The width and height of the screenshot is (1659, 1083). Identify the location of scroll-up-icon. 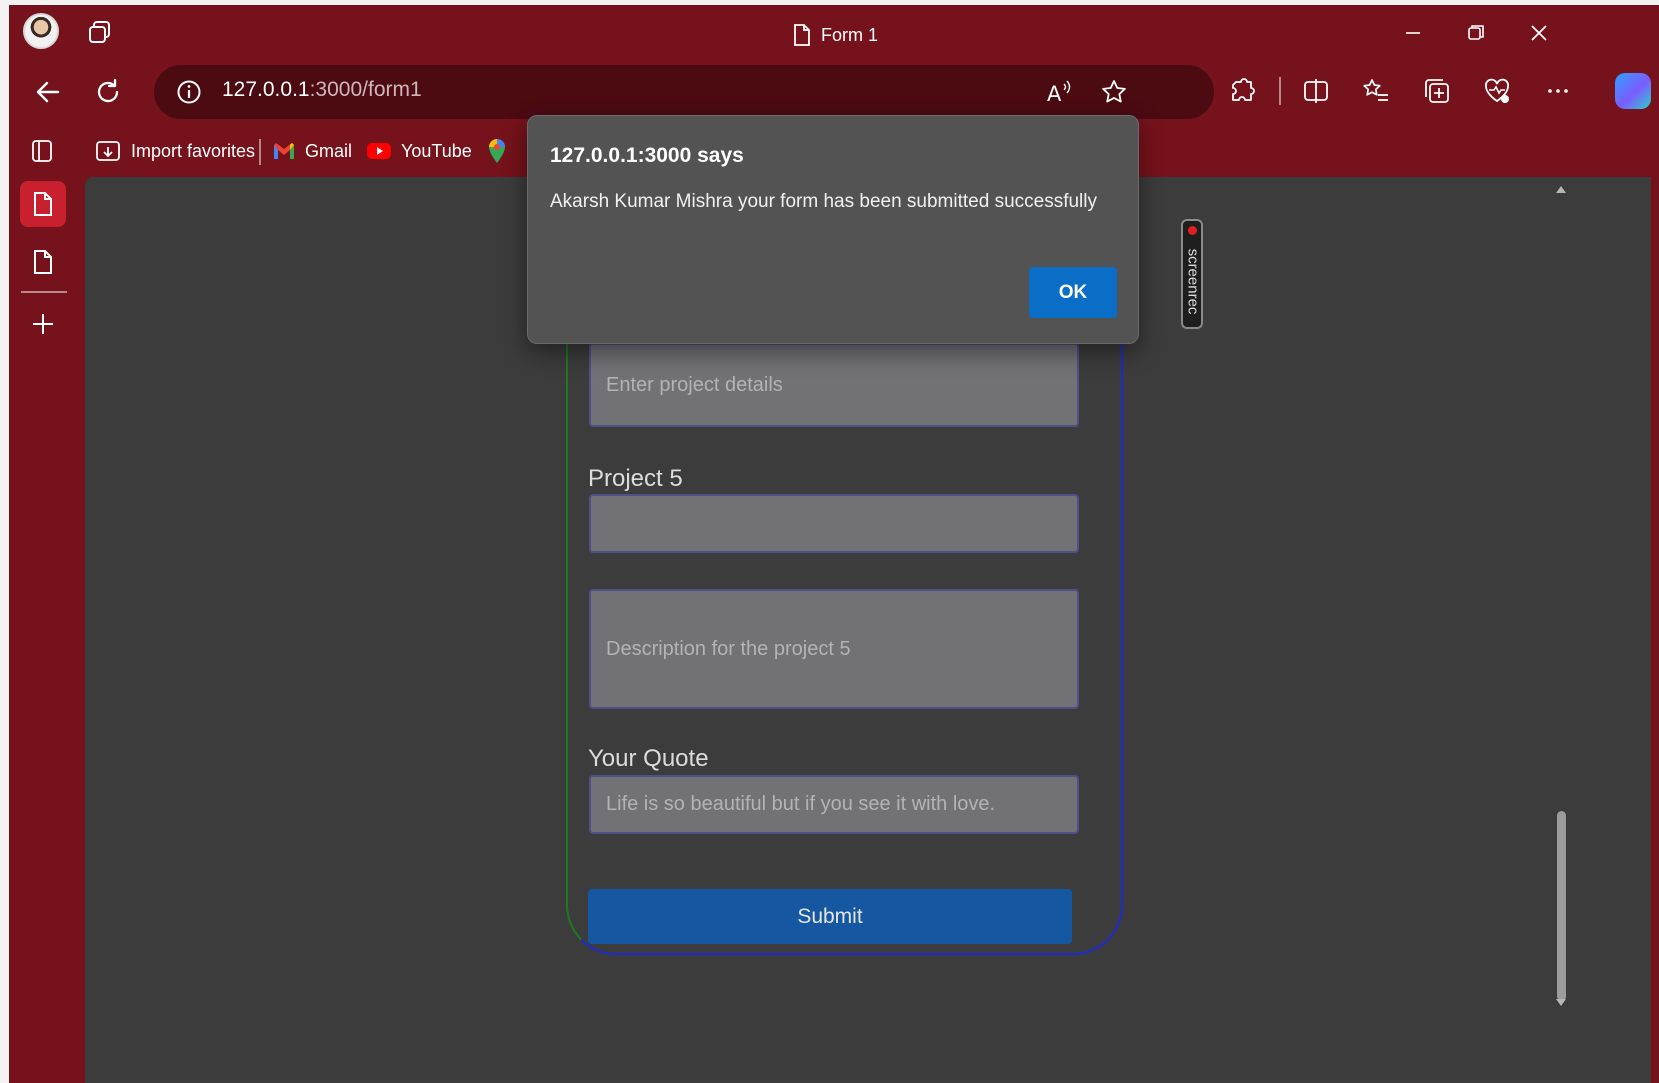
(1561, 189).